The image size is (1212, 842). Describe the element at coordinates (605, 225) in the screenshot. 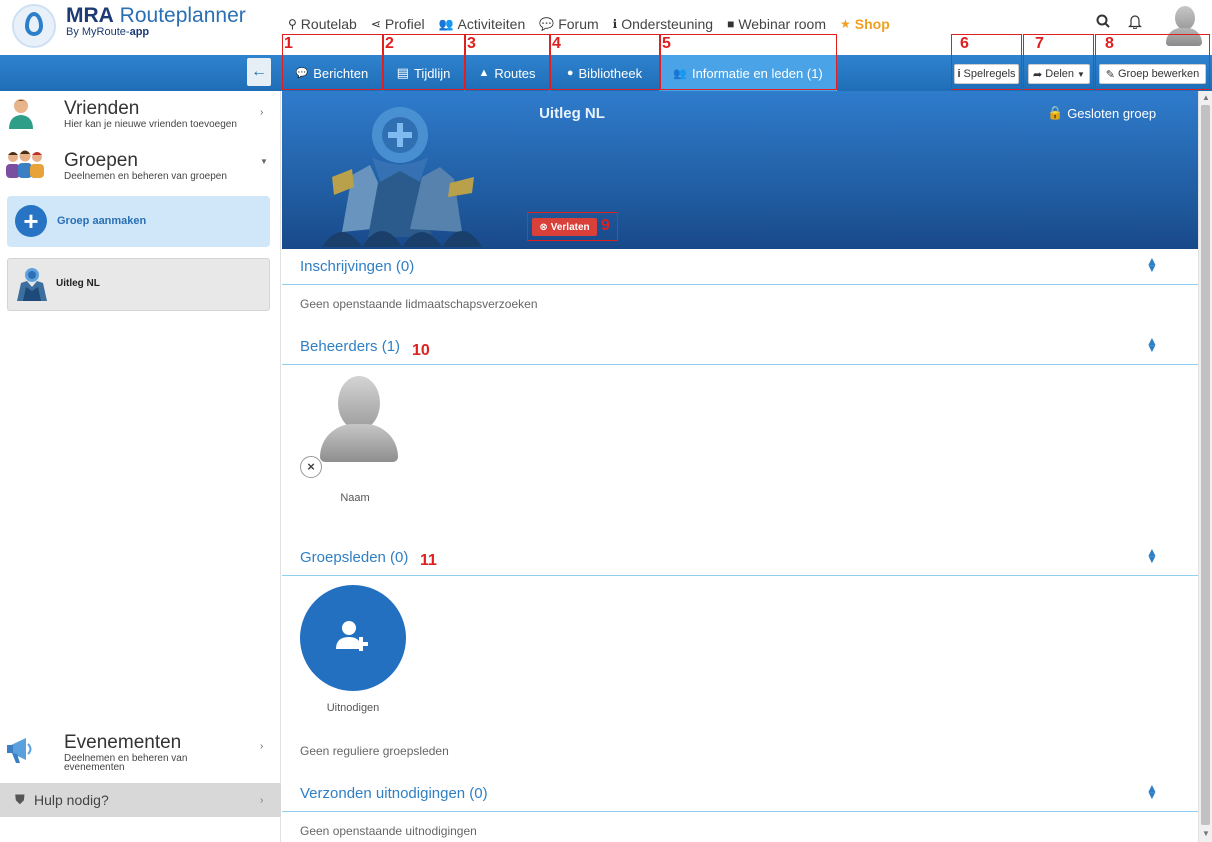

I see `annotation-label: 9` at that location.